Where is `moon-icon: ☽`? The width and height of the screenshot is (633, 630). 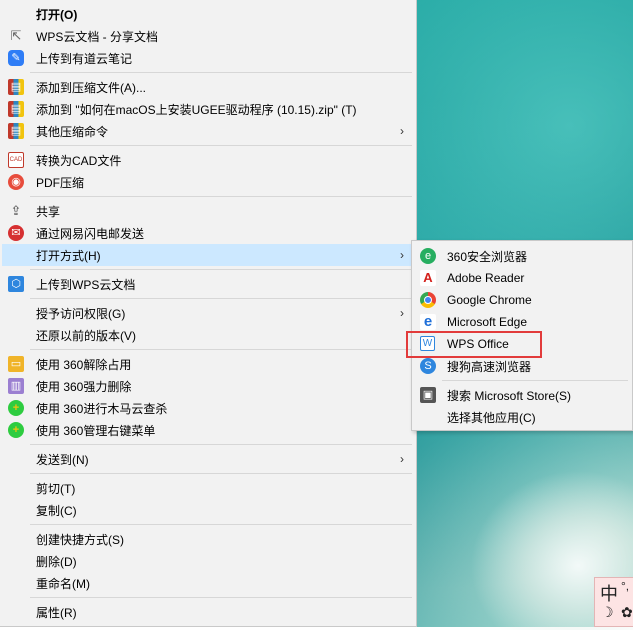 moon-icon: ☽ is located at coordinates (607, 612).